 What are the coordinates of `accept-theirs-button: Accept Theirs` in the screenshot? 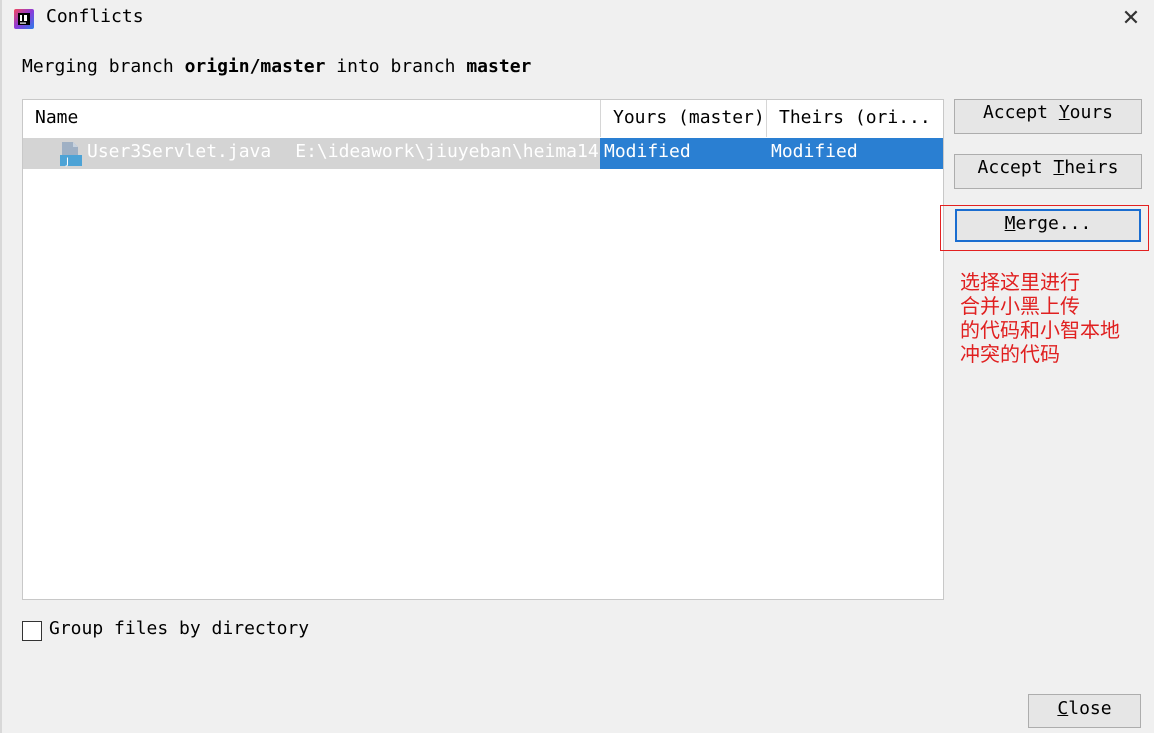 It's located at (1048, 171).